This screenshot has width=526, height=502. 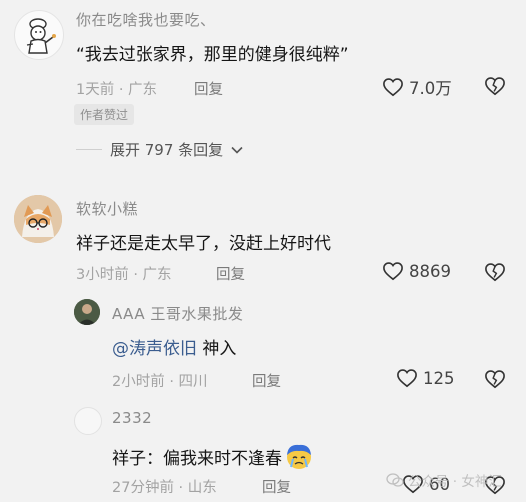 I want to click on avatar-cat-icon, so click(x=38, y=219).